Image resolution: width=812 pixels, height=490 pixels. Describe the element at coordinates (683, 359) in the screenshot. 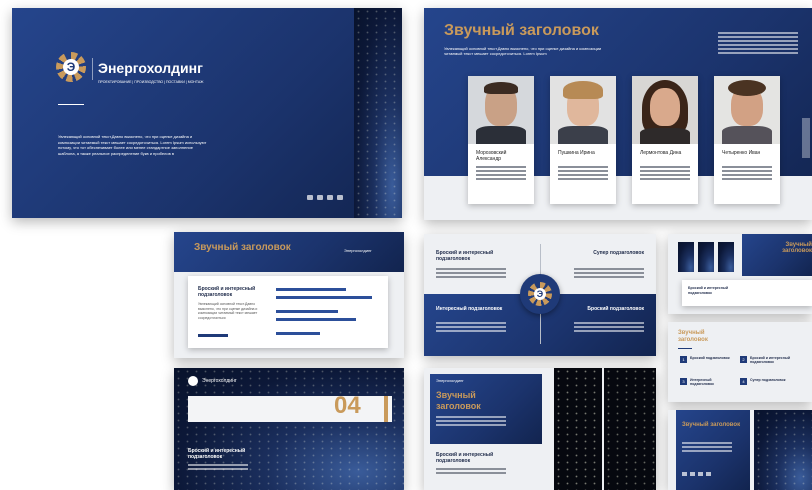

I see `list-num: 1` at that location.